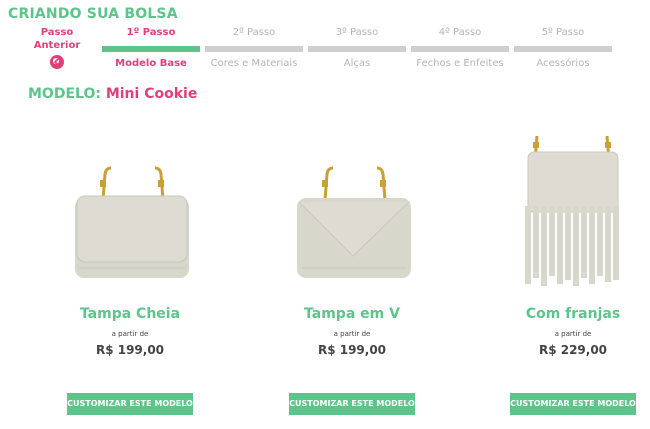 This screenshot has width=650, height=429. What do you see at coordinates (130, 314) in the screenshot?
I see `product-name: Tampa Cheia` at bounding box center [130, 314].